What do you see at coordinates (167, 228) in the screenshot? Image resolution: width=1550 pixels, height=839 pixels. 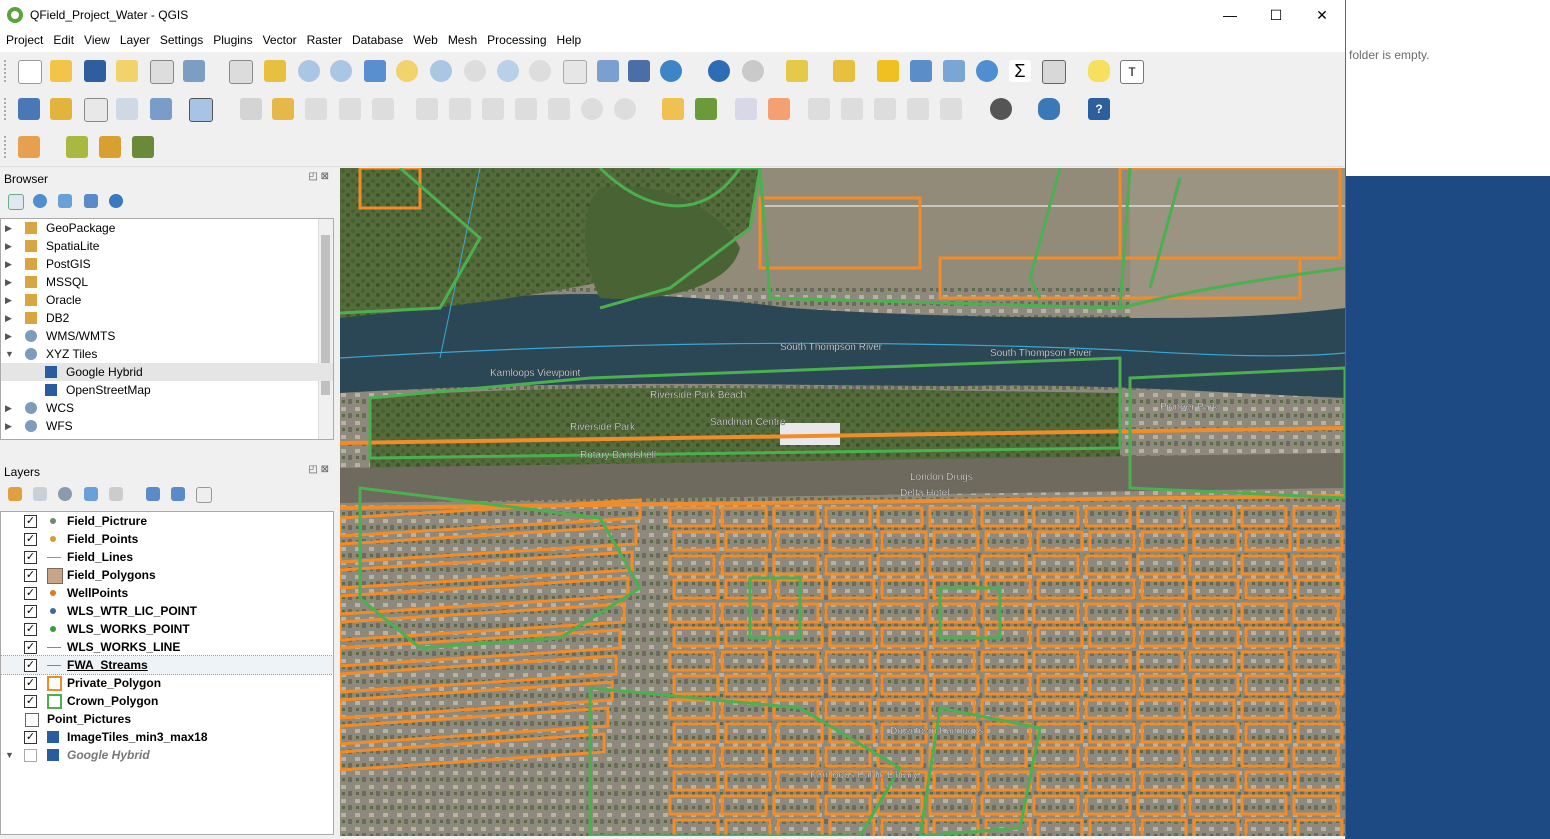 I see `browser-item: ▶ GeoPackage` at bounding box center [167, 228].